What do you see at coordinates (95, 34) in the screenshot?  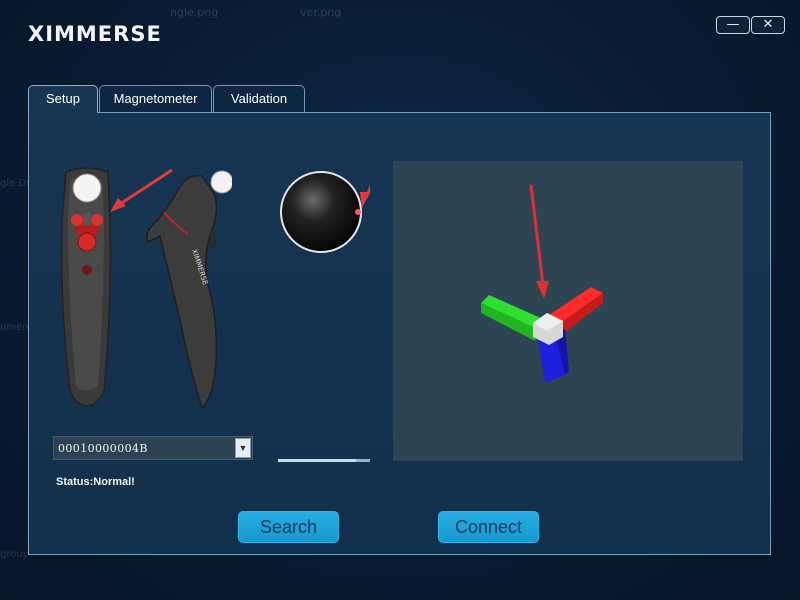 I see `app-logo: XIMMERSE` at bounding box center [95, 34].